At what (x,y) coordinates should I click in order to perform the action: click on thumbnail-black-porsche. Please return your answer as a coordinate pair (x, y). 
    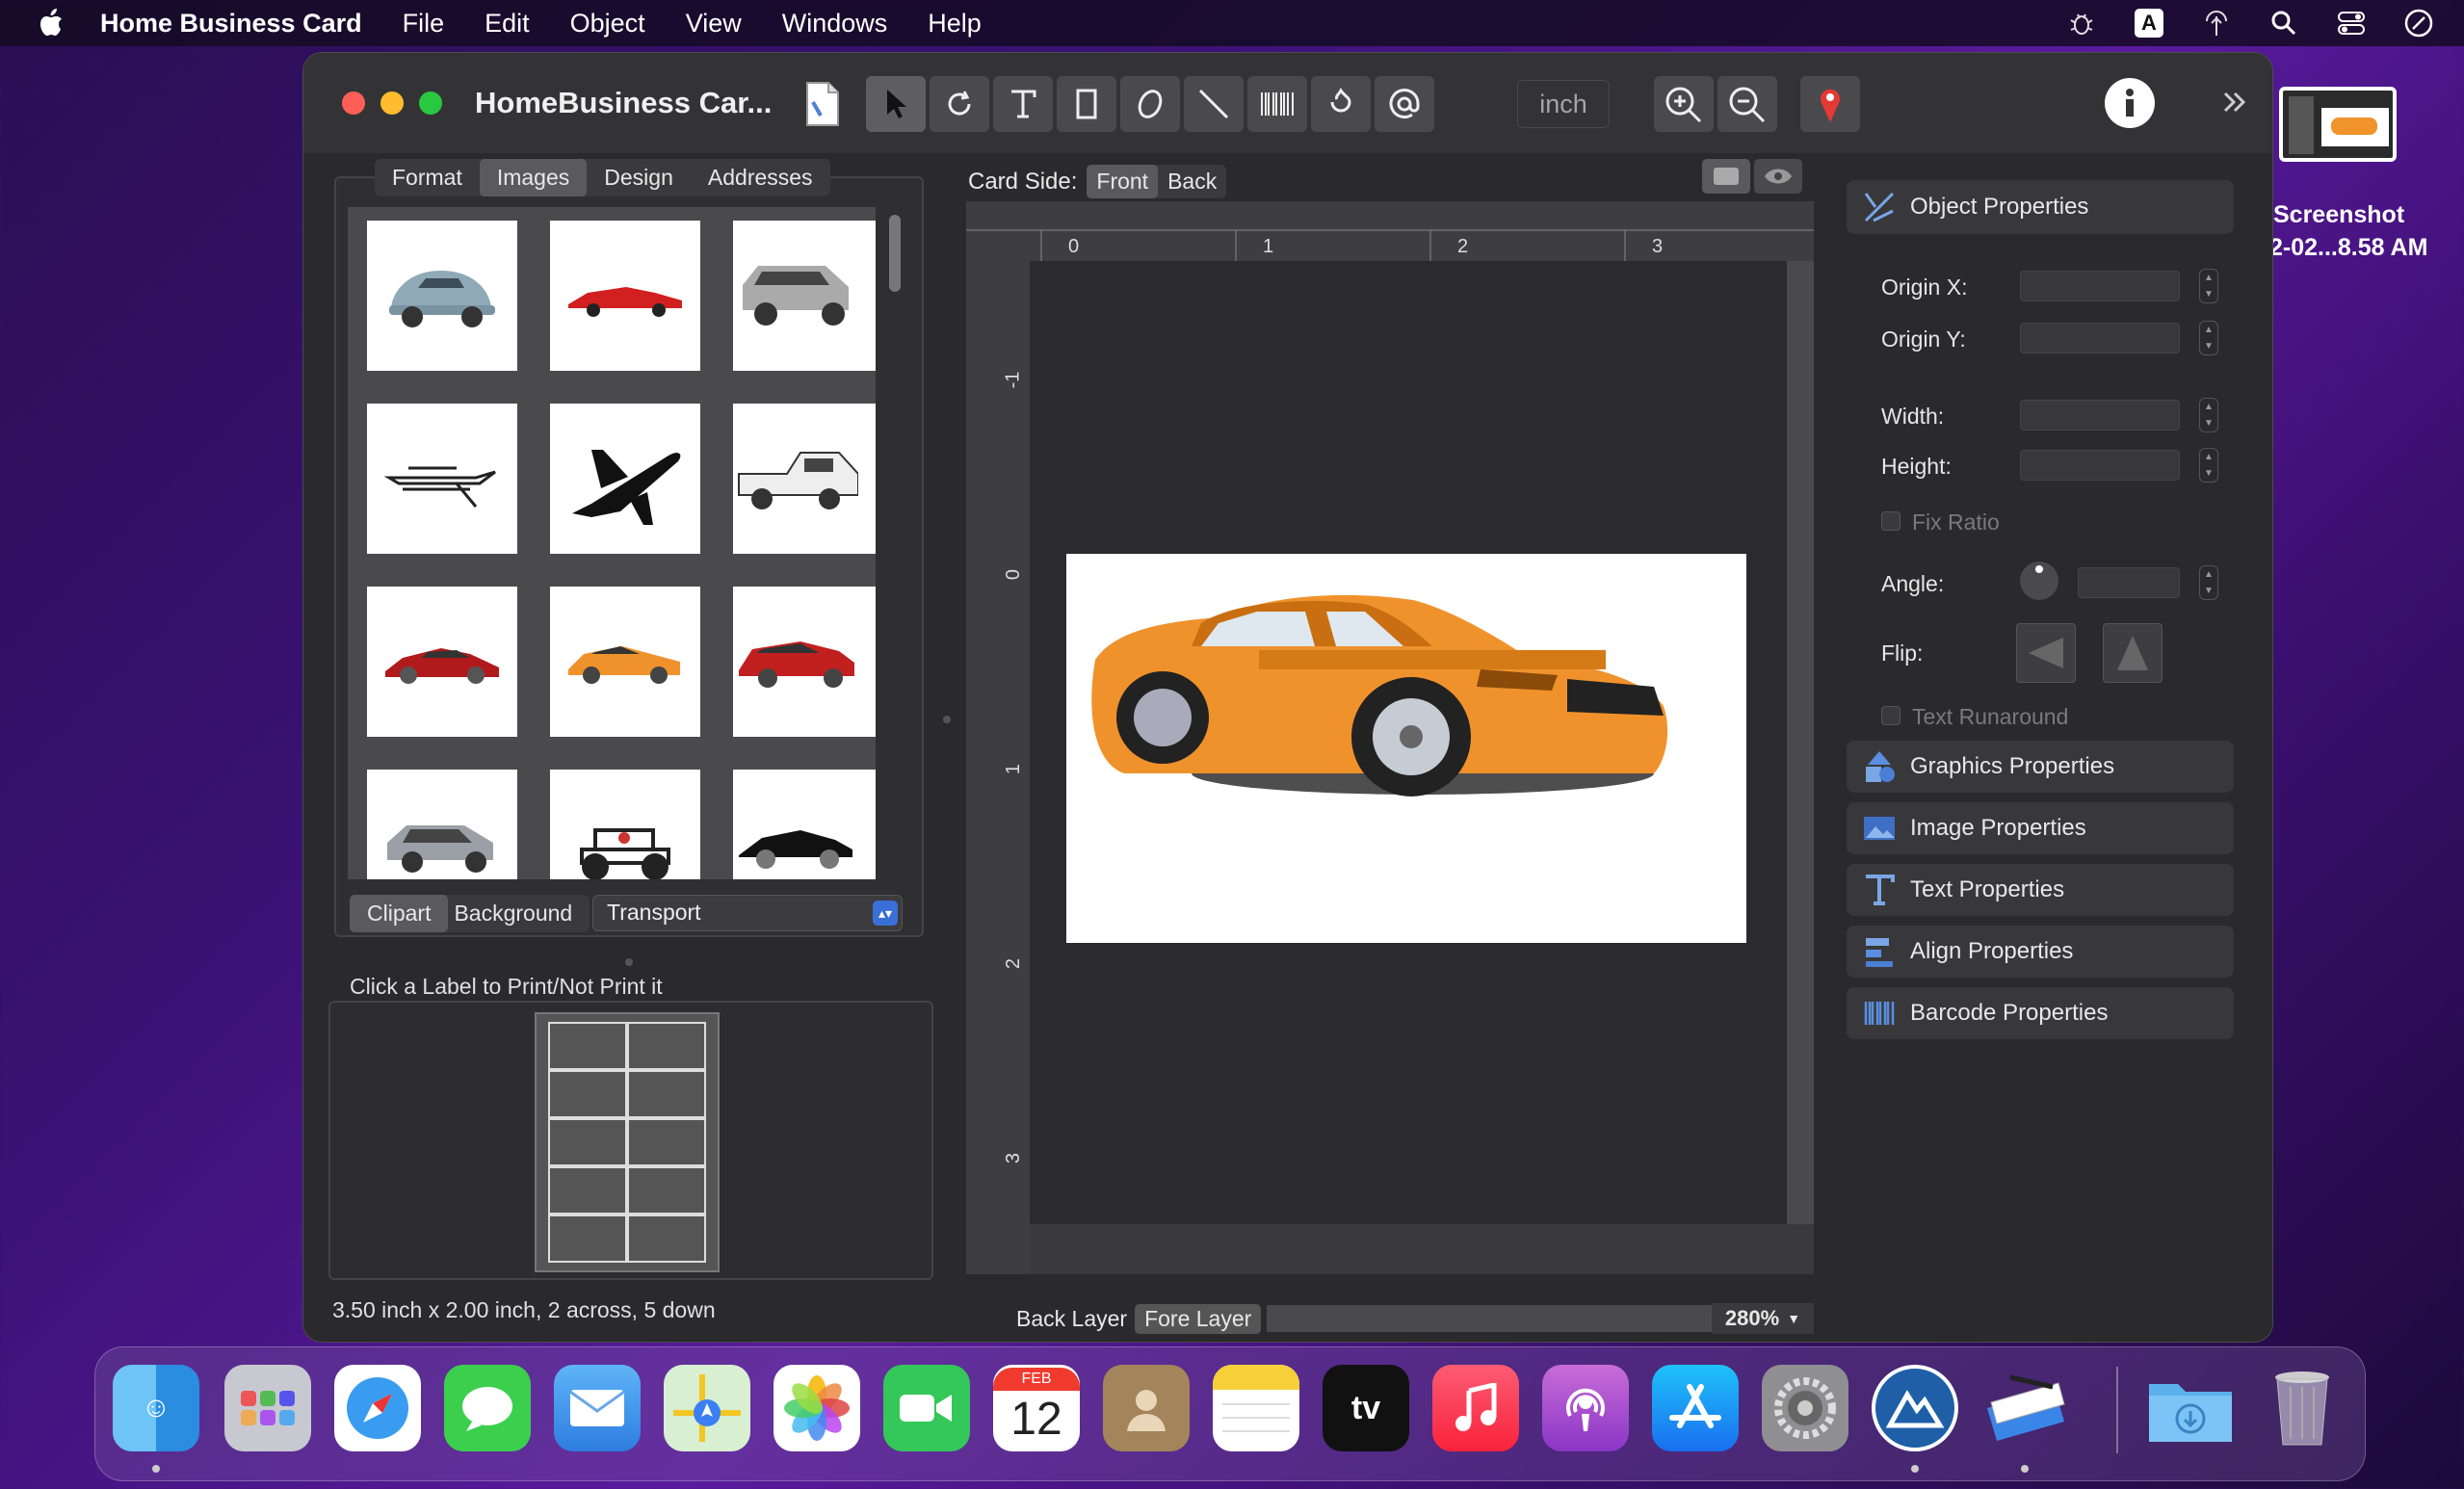
    Looking at the image, I should click on (804, 824).